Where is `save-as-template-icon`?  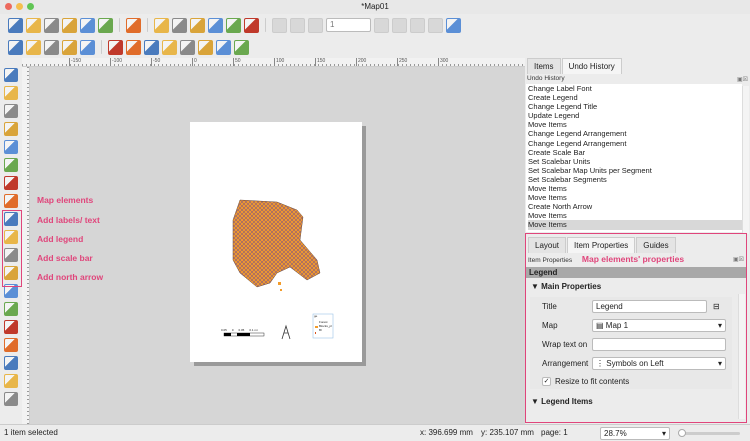 save-as-template-icon is located at coordinates (105, 25).